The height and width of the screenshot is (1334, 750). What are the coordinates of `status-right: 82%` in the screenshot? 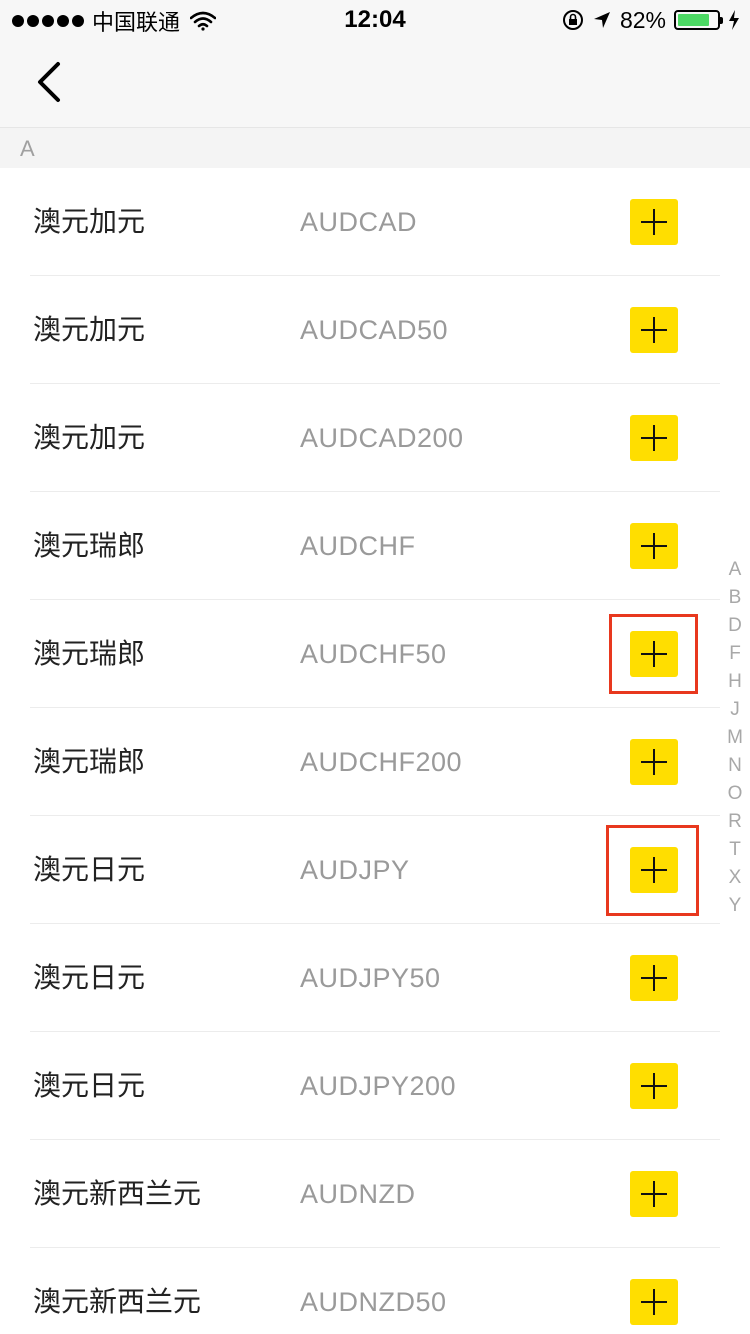 It's located at (651, 20).